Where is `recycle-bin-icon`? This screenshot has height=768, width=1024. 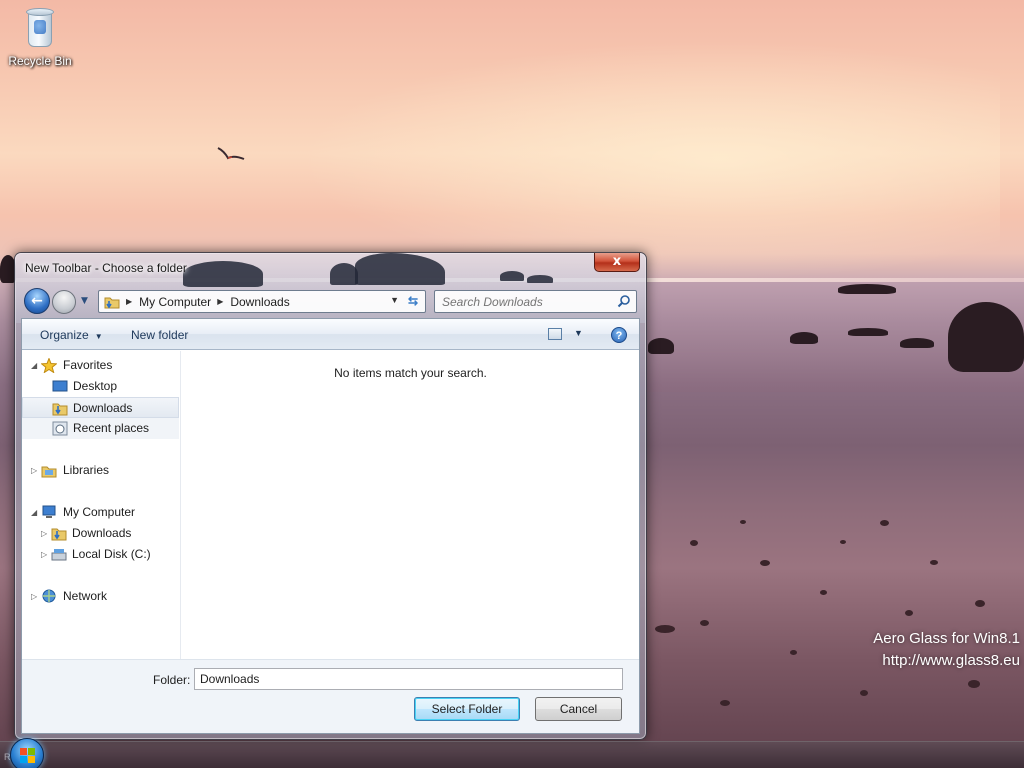 recycle-bin-icon is located at coordinates (40, 28).